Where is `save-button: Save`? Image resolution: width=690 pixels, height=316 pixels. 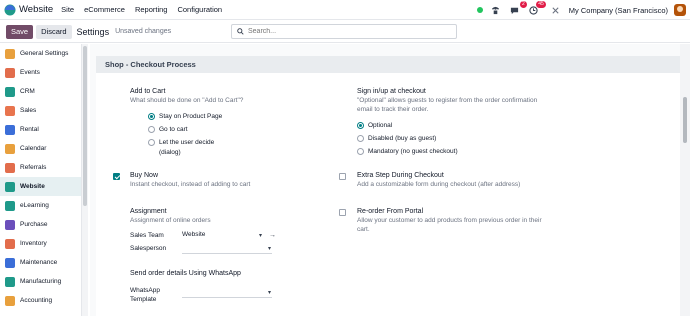
save-button: Save is located at coordinates (20, 31).